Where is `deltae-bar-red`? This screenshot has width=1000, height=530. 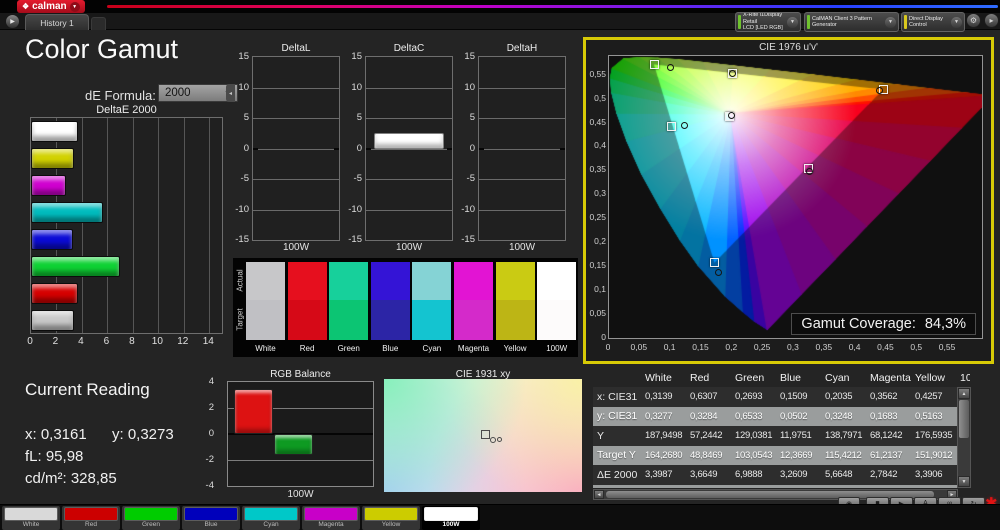 deltae-bar-red is located at coordinates (54, 293).